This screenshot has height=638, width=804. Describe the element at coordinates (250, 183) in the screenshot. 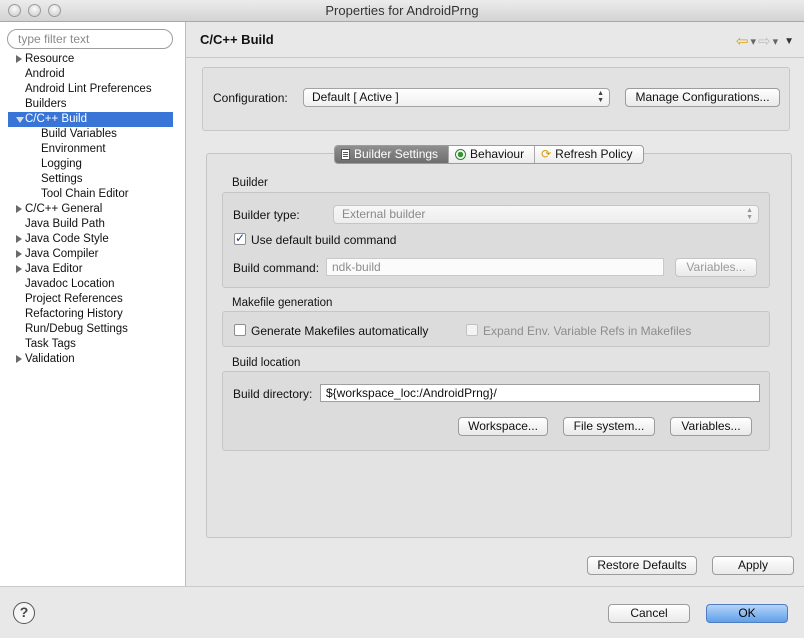

I see `builder-group-title: Builder` at that location.